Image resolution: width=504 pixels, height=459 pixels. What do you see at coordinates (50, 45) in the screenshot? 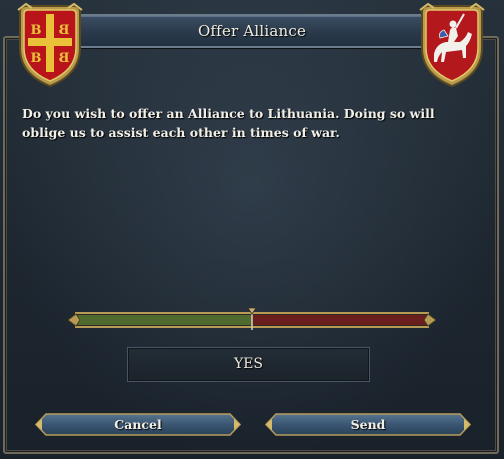
I see `byzantine-coat-of-arms-icon: B B B B` at bounding box center [50, 45].